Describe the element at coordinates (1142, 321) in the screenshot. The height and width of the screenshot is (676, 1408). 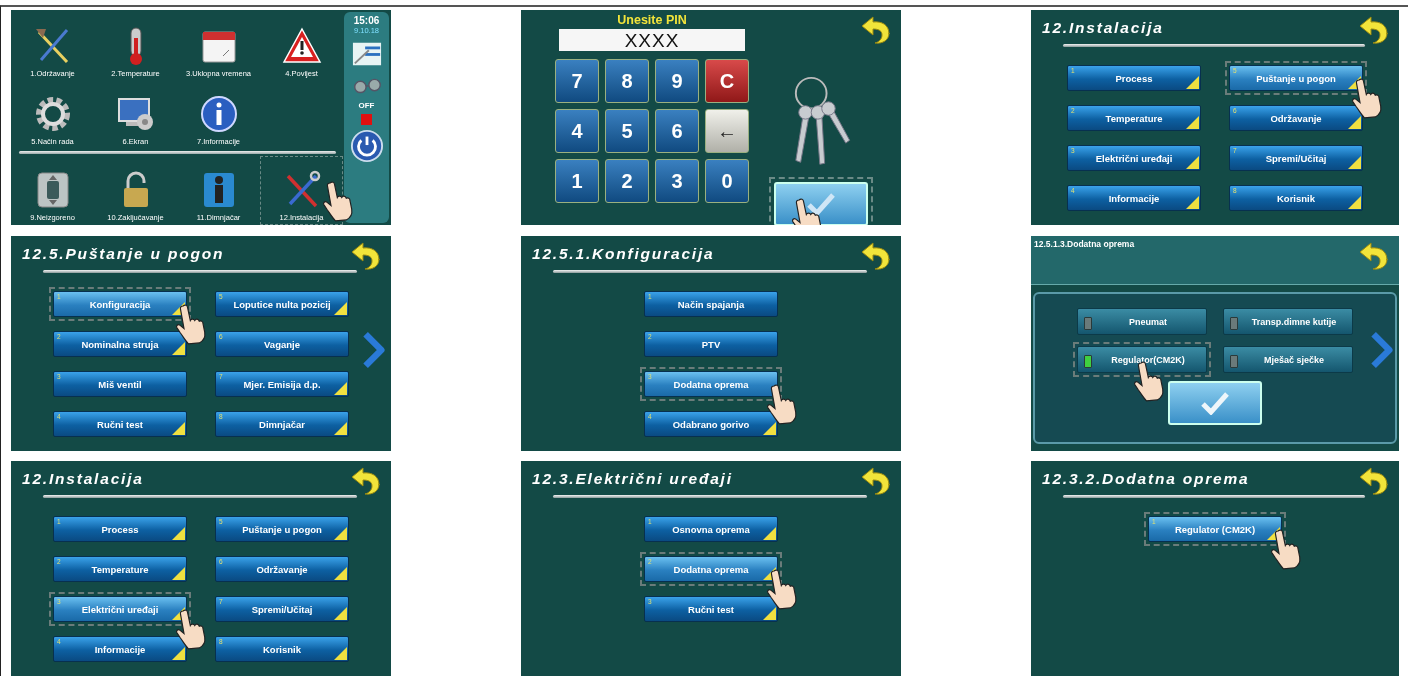
I see `option-button: Pneumat` at that location.